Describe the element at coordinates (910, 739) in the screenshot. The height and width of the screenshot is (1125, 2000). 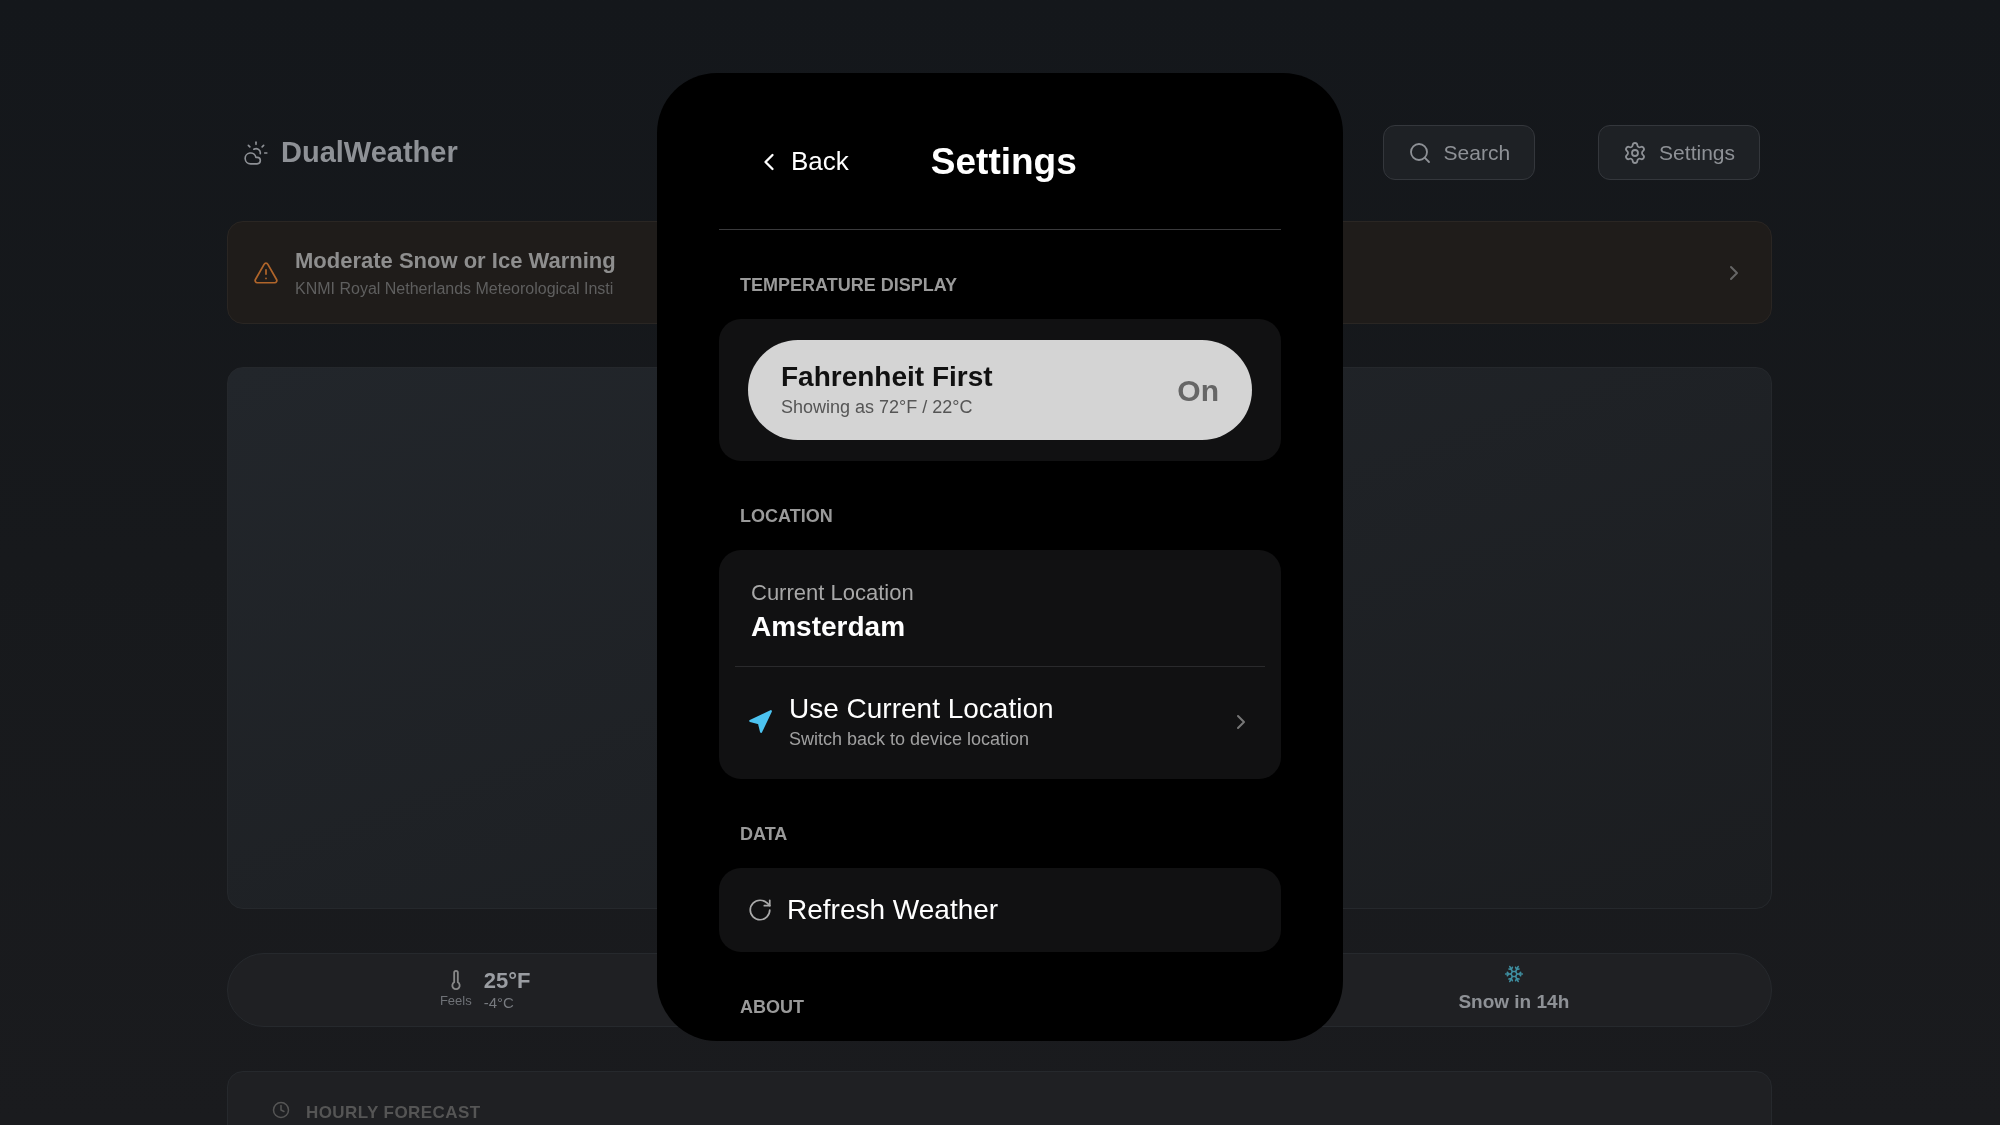
I see `row-subtitle: Switch back to device location` at that location.